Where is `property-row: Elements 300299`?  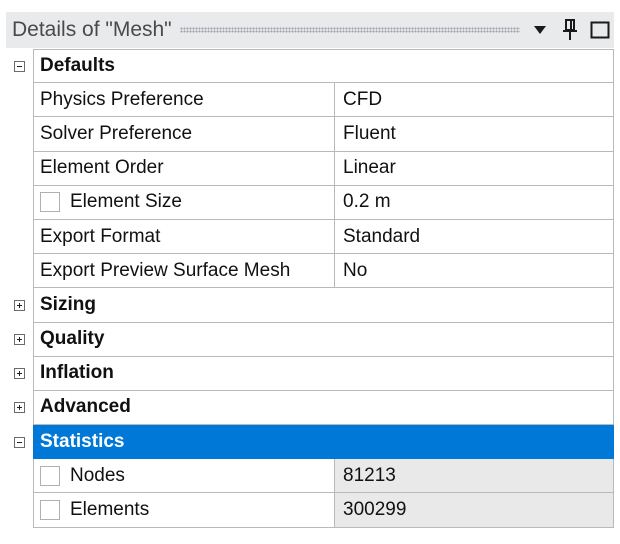 property-row: Elements 300299 is located at coordinates (310, 510).